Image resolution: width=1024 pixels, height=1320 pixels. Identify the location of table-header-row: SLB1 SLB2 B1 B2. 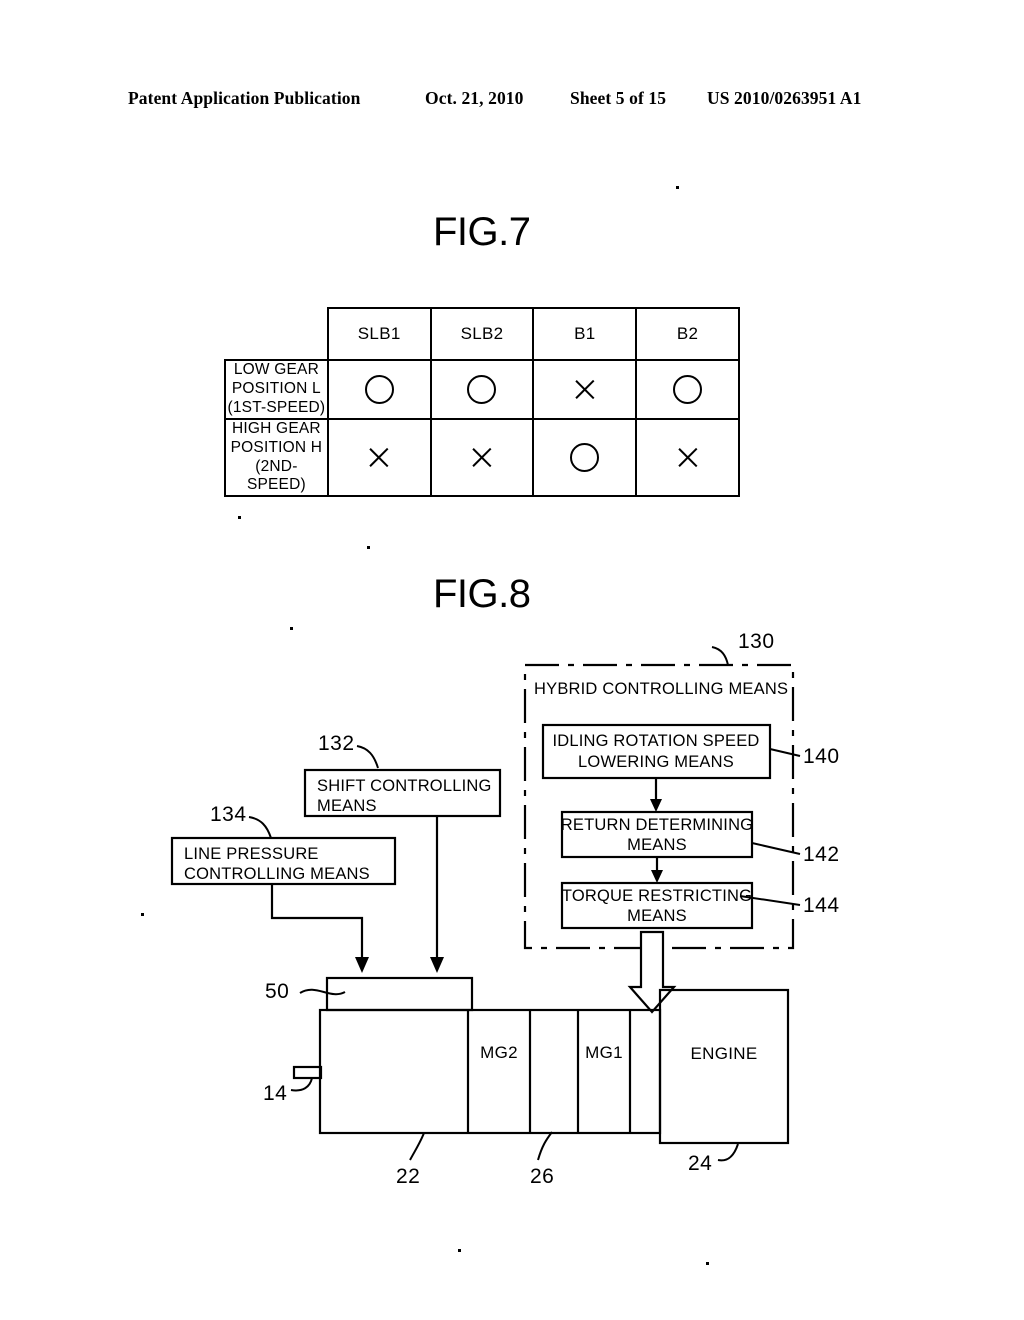
(482, 334).